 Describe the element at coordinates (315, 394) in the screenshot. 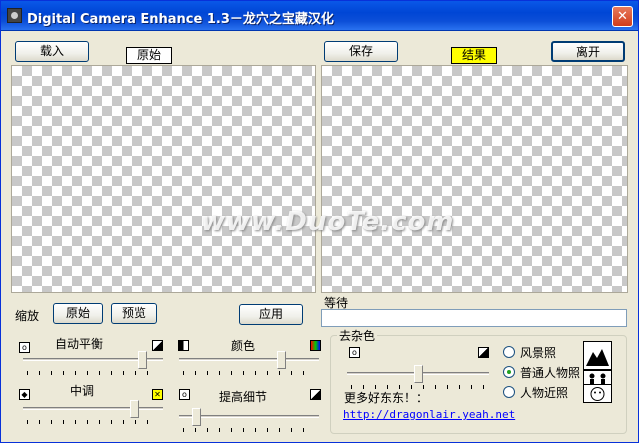

I see `detail-max-icon` at that location.